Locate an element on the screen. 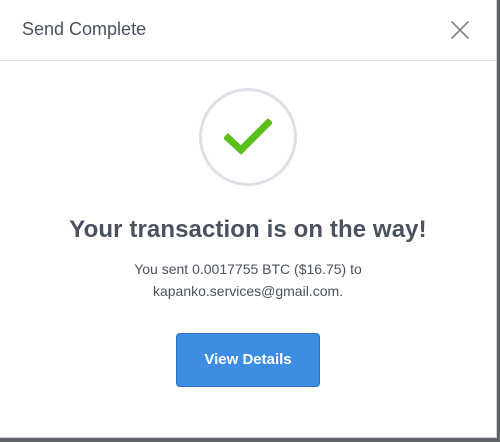 The image size is (500, 442). checkmark-icon is located at coordinates (248, 136).